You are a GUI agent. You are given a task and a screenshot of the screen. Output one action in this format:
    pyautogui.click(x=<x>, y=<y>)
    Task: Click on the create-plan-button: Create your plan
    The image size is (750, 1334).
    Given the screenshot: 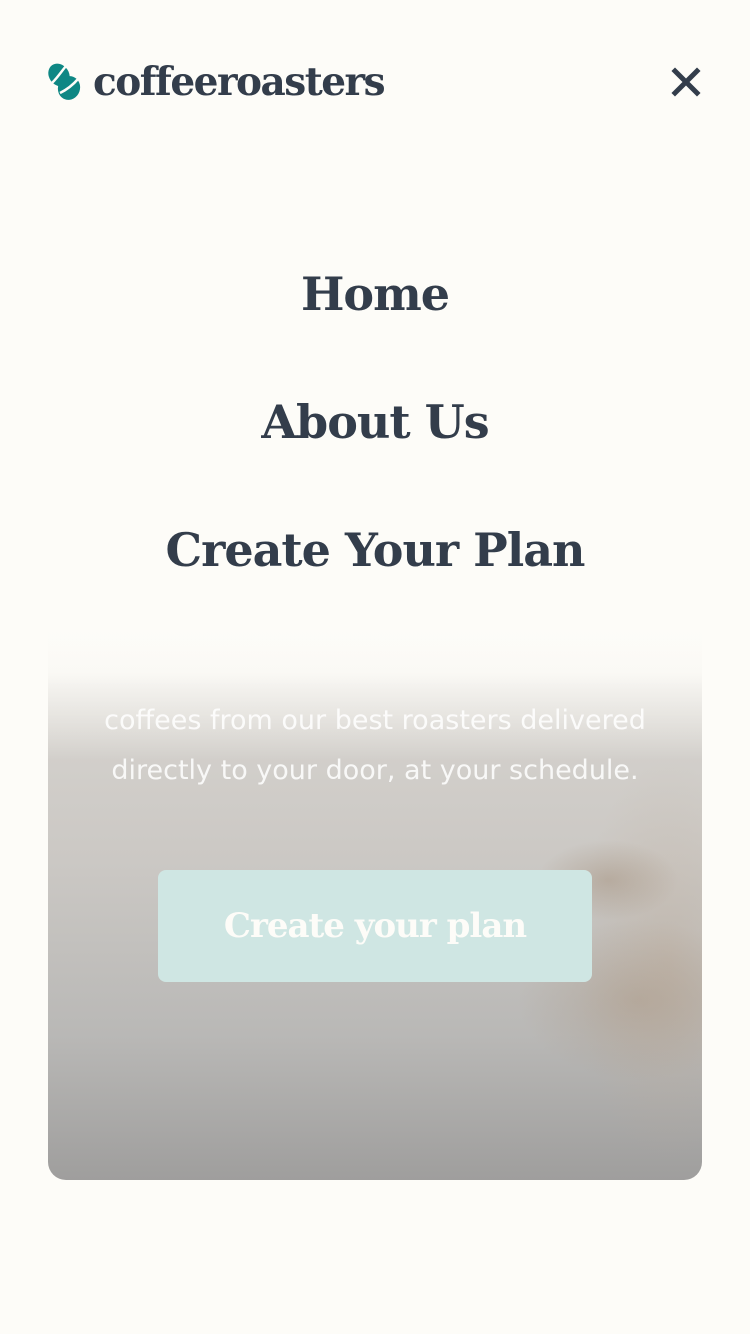 What is the action you would take?
    pyautogui.click(x=375, y=926)
    